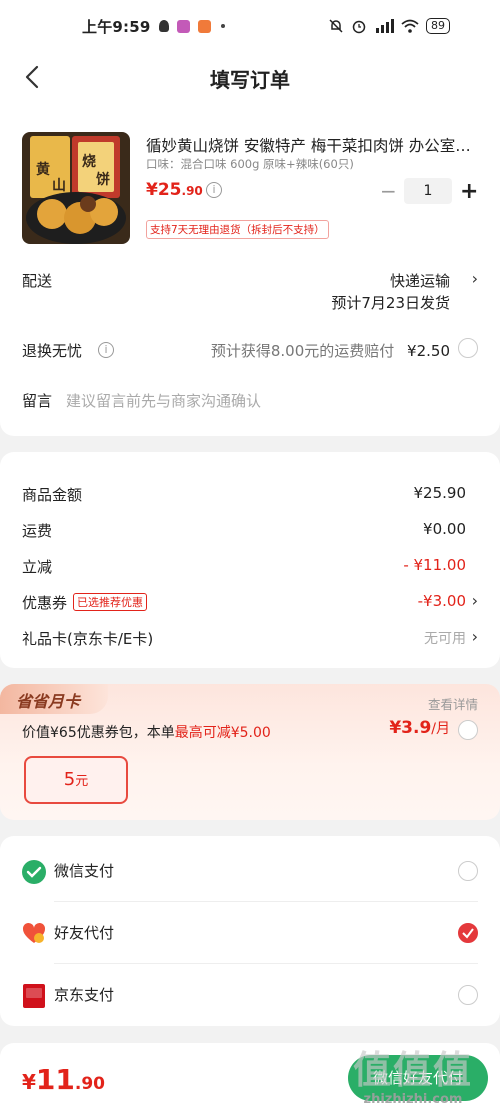 Image resolution: width=500 pixels, height=1111 pixels. What do you see at coordinates (59, 186) in the screenshot?
I see `svg-text: 山` at bounding box center [59, 186].